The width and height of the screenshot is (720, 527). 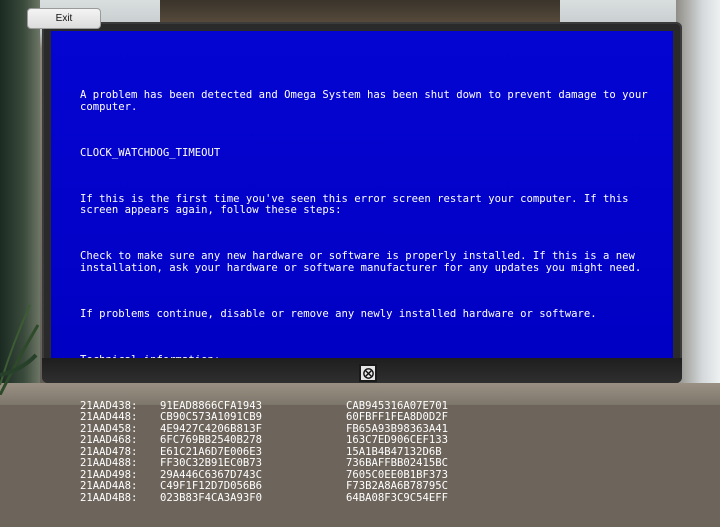 I want to click on tech-value-1: 91EAD8866CFA1943, so click(x=211, y=405).